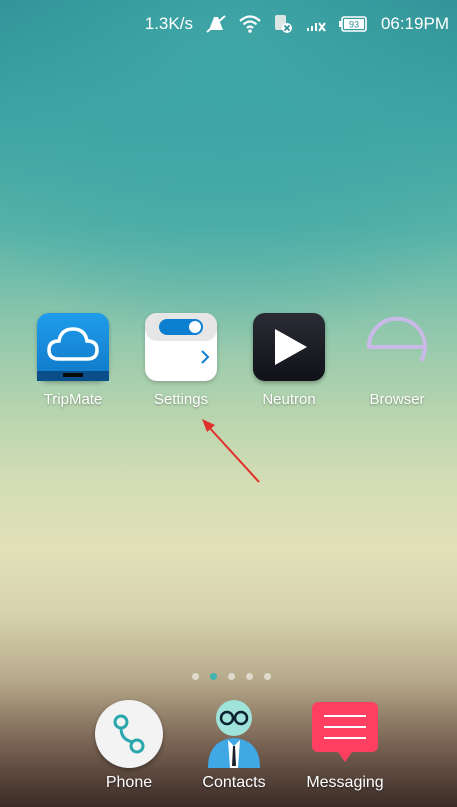 Image resolution: width=457 pixels, height=807 pixels. What do you see at coordinates (129, 734) in the screenshot?
I see `phone-handset-icon` at bounding box center [129, 734].